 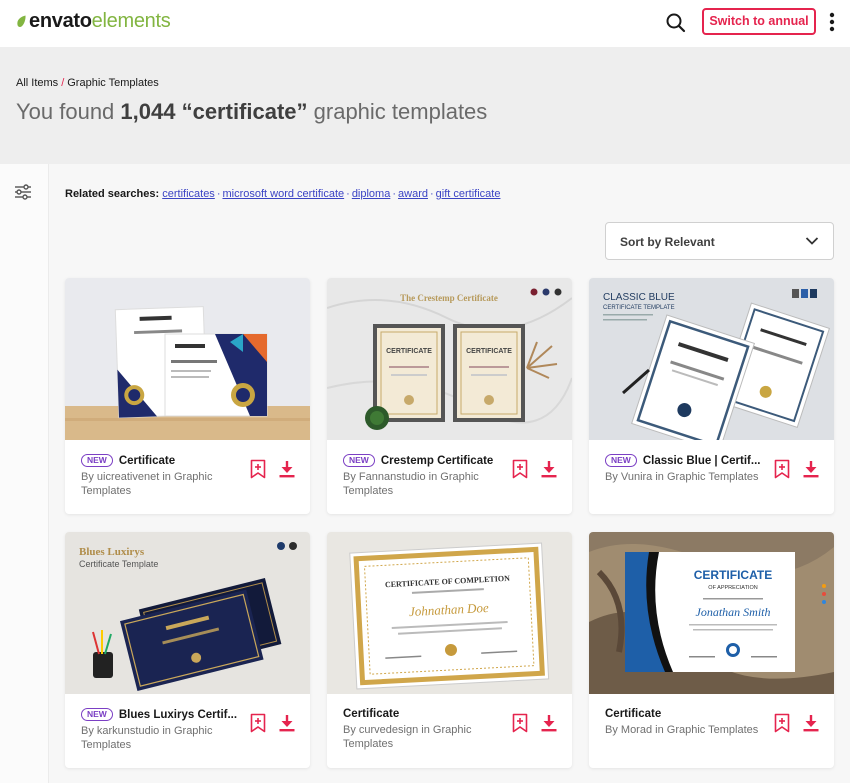 What do you see at coordinates (639, 308) in the screenshot?
I see `thumb-subheading: CERTIFICATE TEMPLATE` at bounding box center [639, 308].